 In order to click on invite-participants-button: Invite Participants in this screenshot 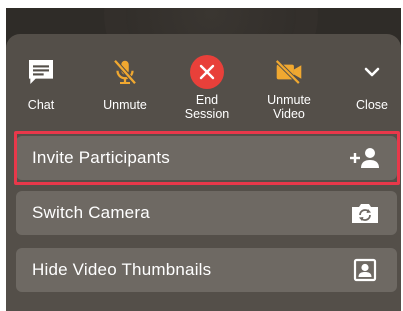, I will do `click(206, 158)`.